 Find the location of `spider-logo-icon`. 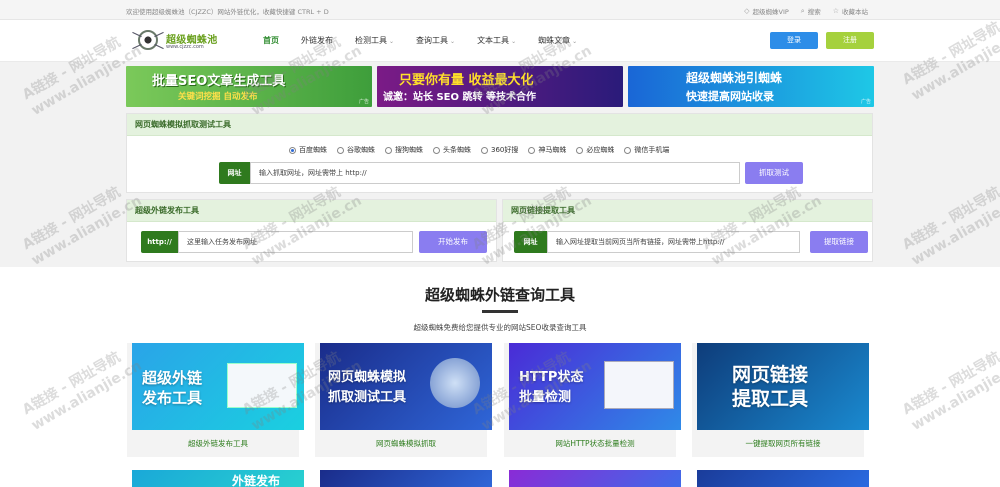

spider-logo-icon is located at coordinates (148, 40).